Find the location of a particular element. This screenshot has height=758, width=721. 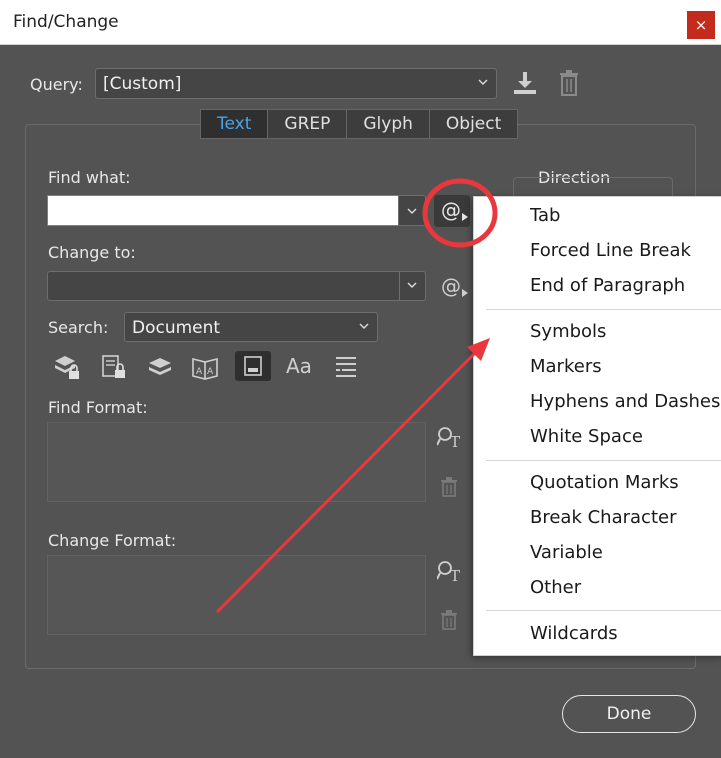

dropdown-divider is located at coordinates (399, 286).